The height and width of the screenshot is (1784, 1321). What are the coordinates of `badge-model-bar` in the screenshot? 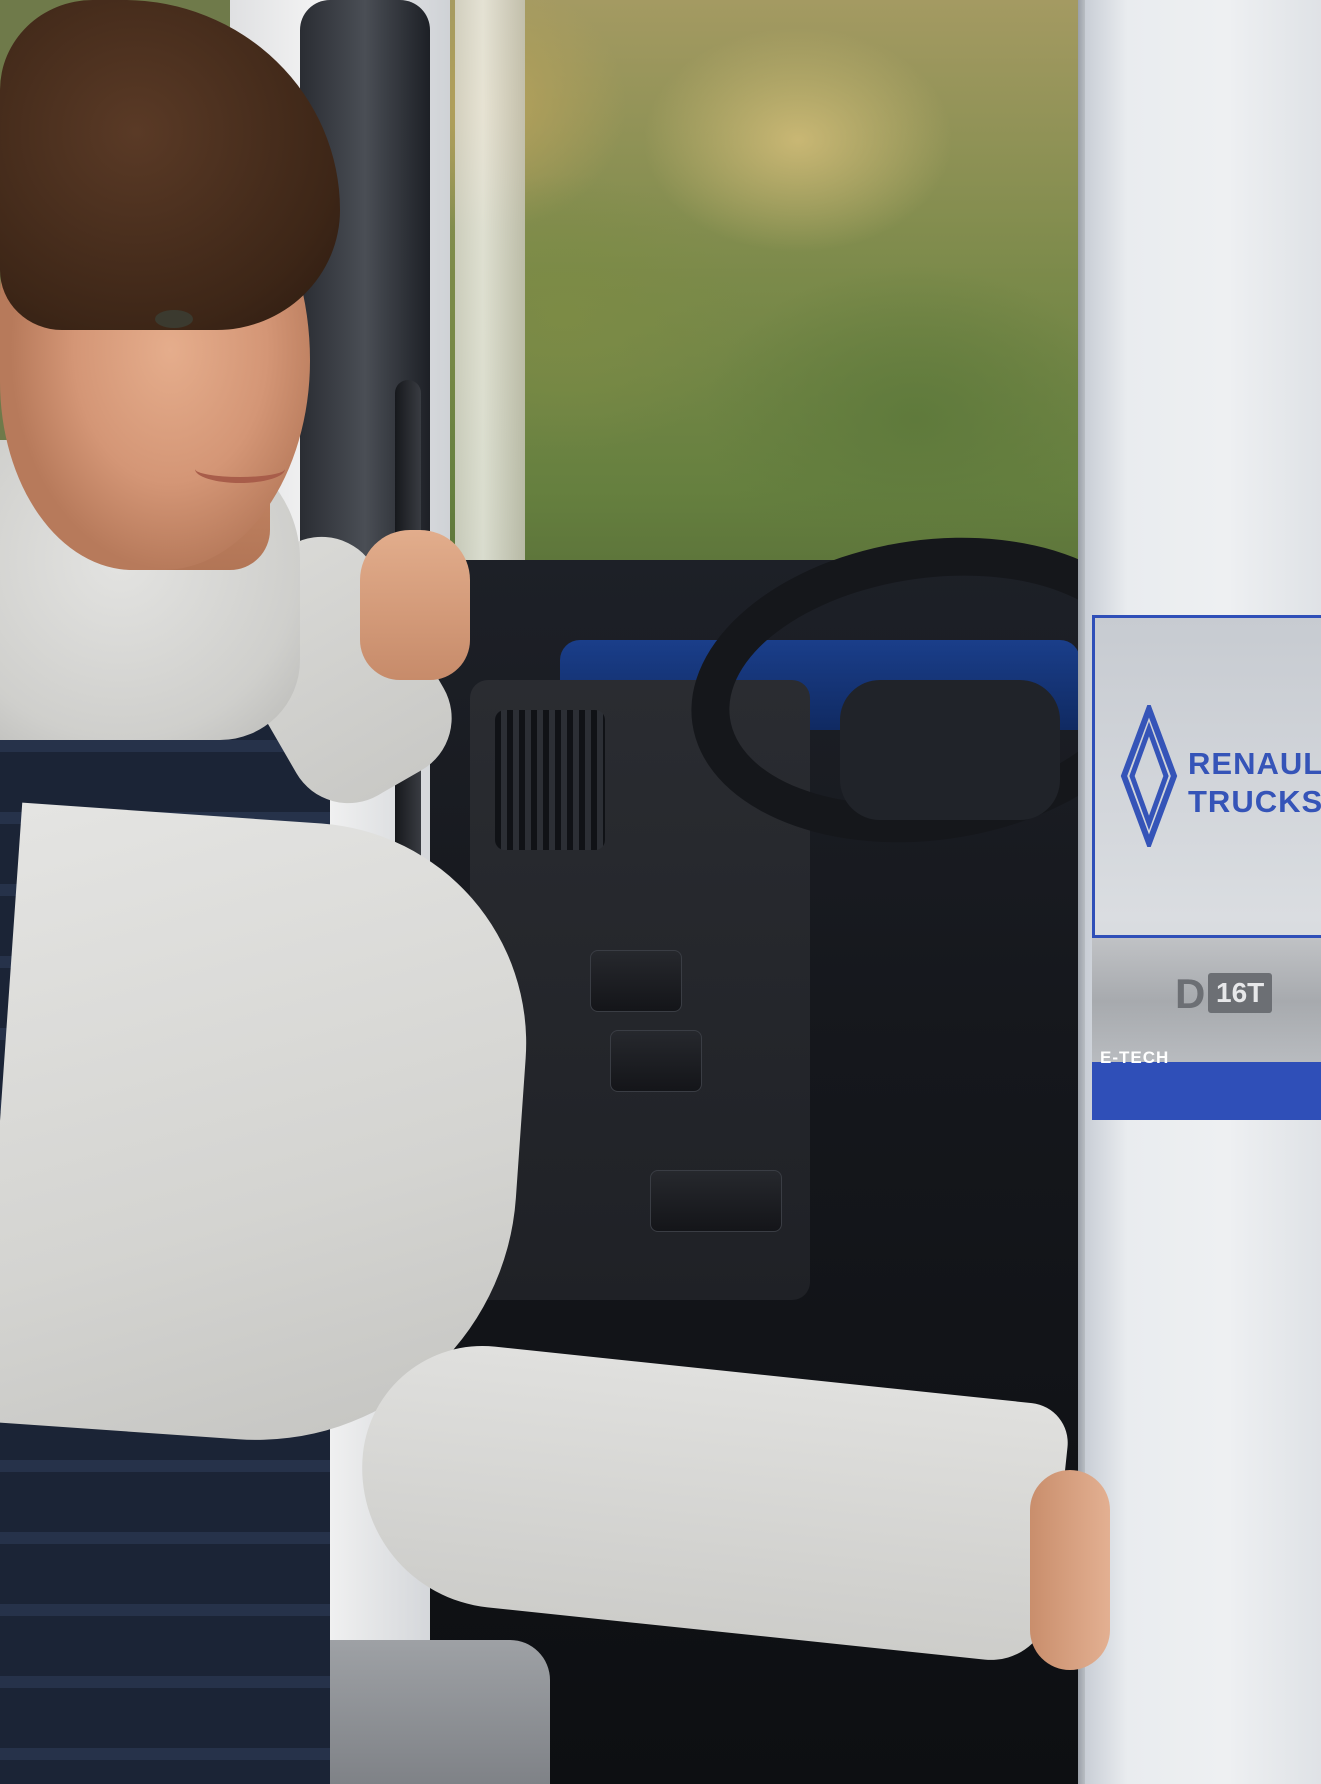 It's located at (1206, 1000).